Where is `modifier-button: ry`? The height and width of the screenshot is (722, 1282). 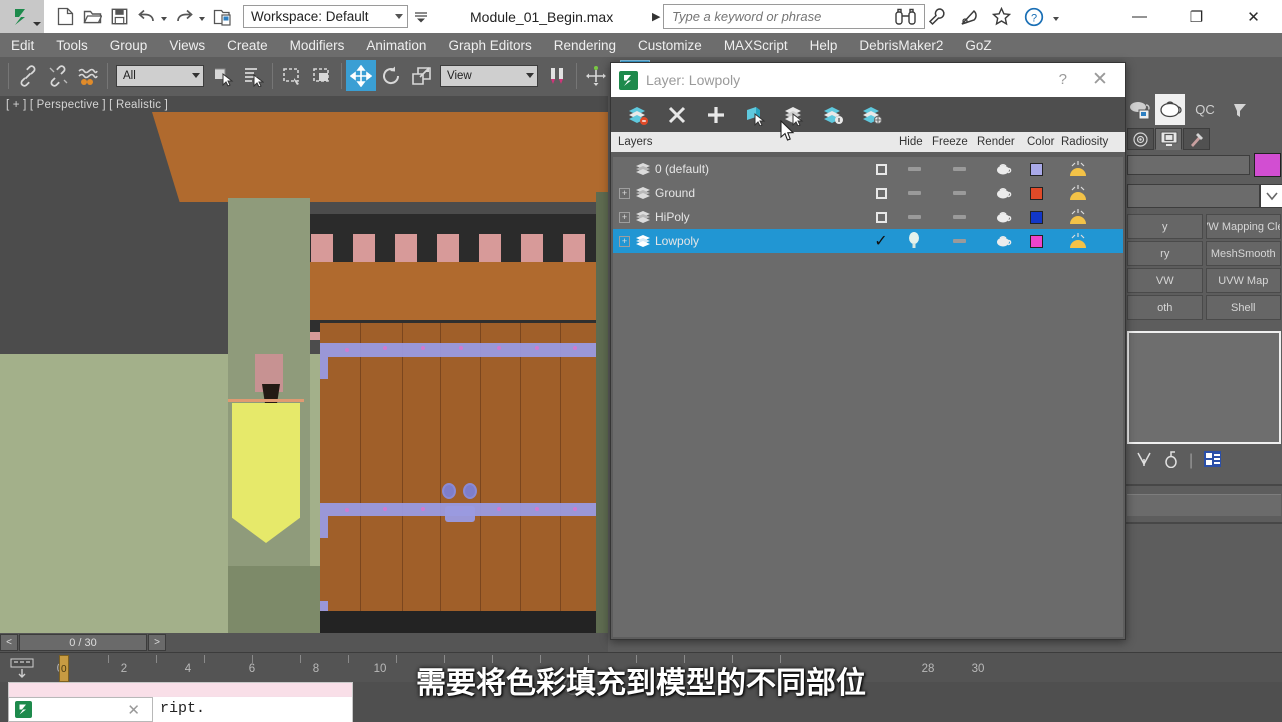 modifier-button: ry is located at coordinates (1165, 253).